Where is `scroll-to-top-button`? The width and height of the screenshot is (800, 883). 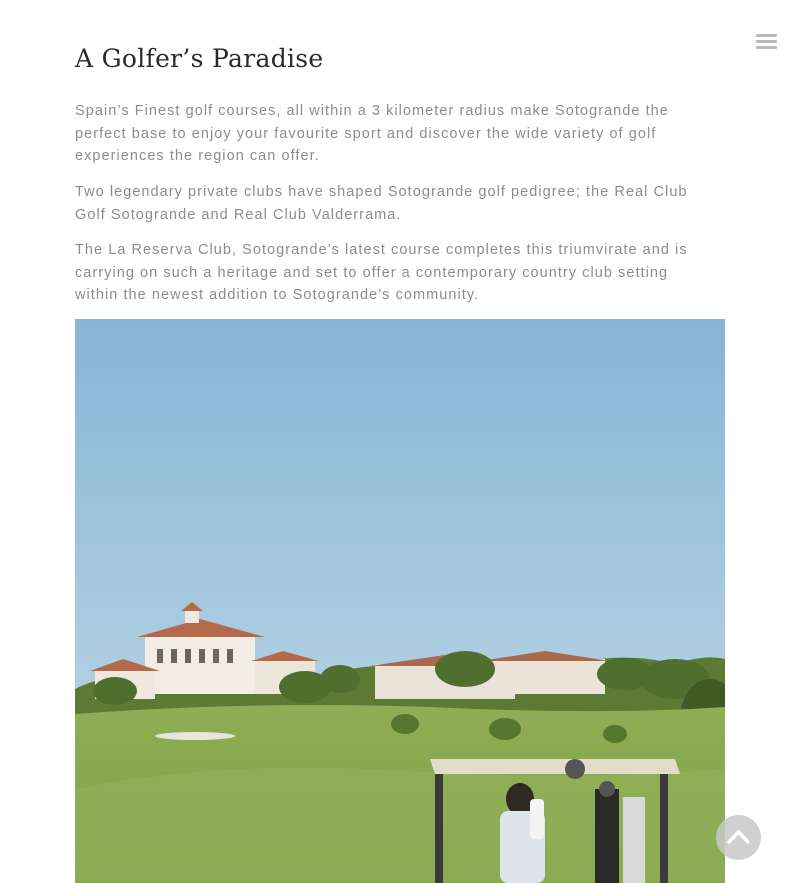
scroll-to-top-button is located at coordinates (738, 837).